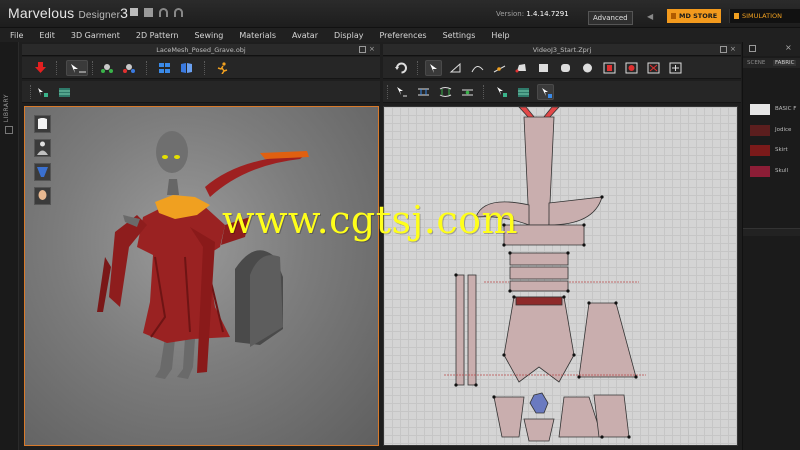  Describe the element at coordinates (134, 12) in the screenshot. I see `save-icon` at that location.